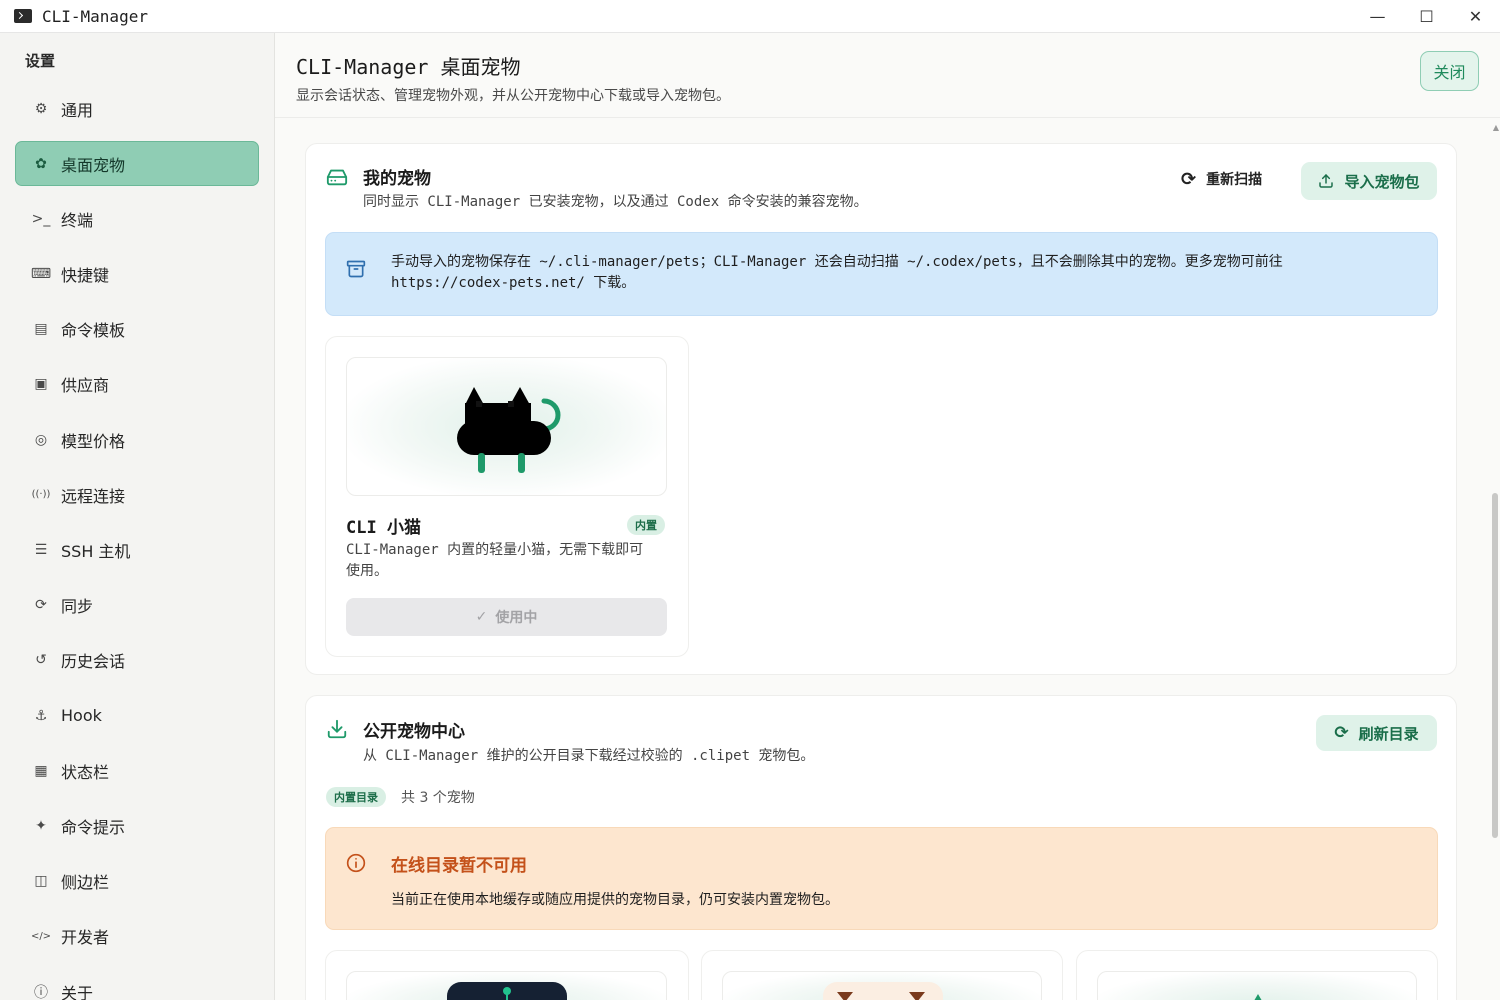 This screenshot has width=1500, height=1000. What do you see at coordinates (137, 108) in the screenshot?
I see `sidebar-item-0: ⚙ 通用` at bounding box center [137, 108].